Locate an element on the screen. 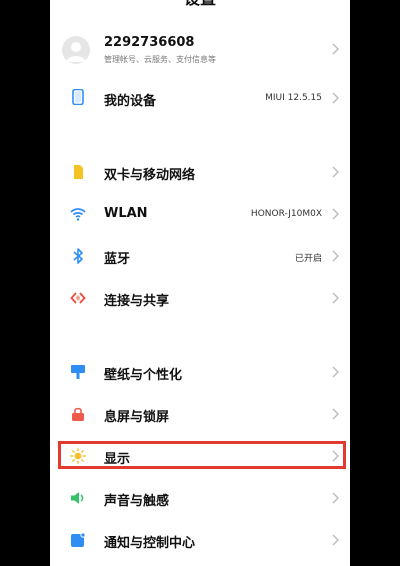  notification-row: 通知与控制中心 is located at coordinates (200, 540).